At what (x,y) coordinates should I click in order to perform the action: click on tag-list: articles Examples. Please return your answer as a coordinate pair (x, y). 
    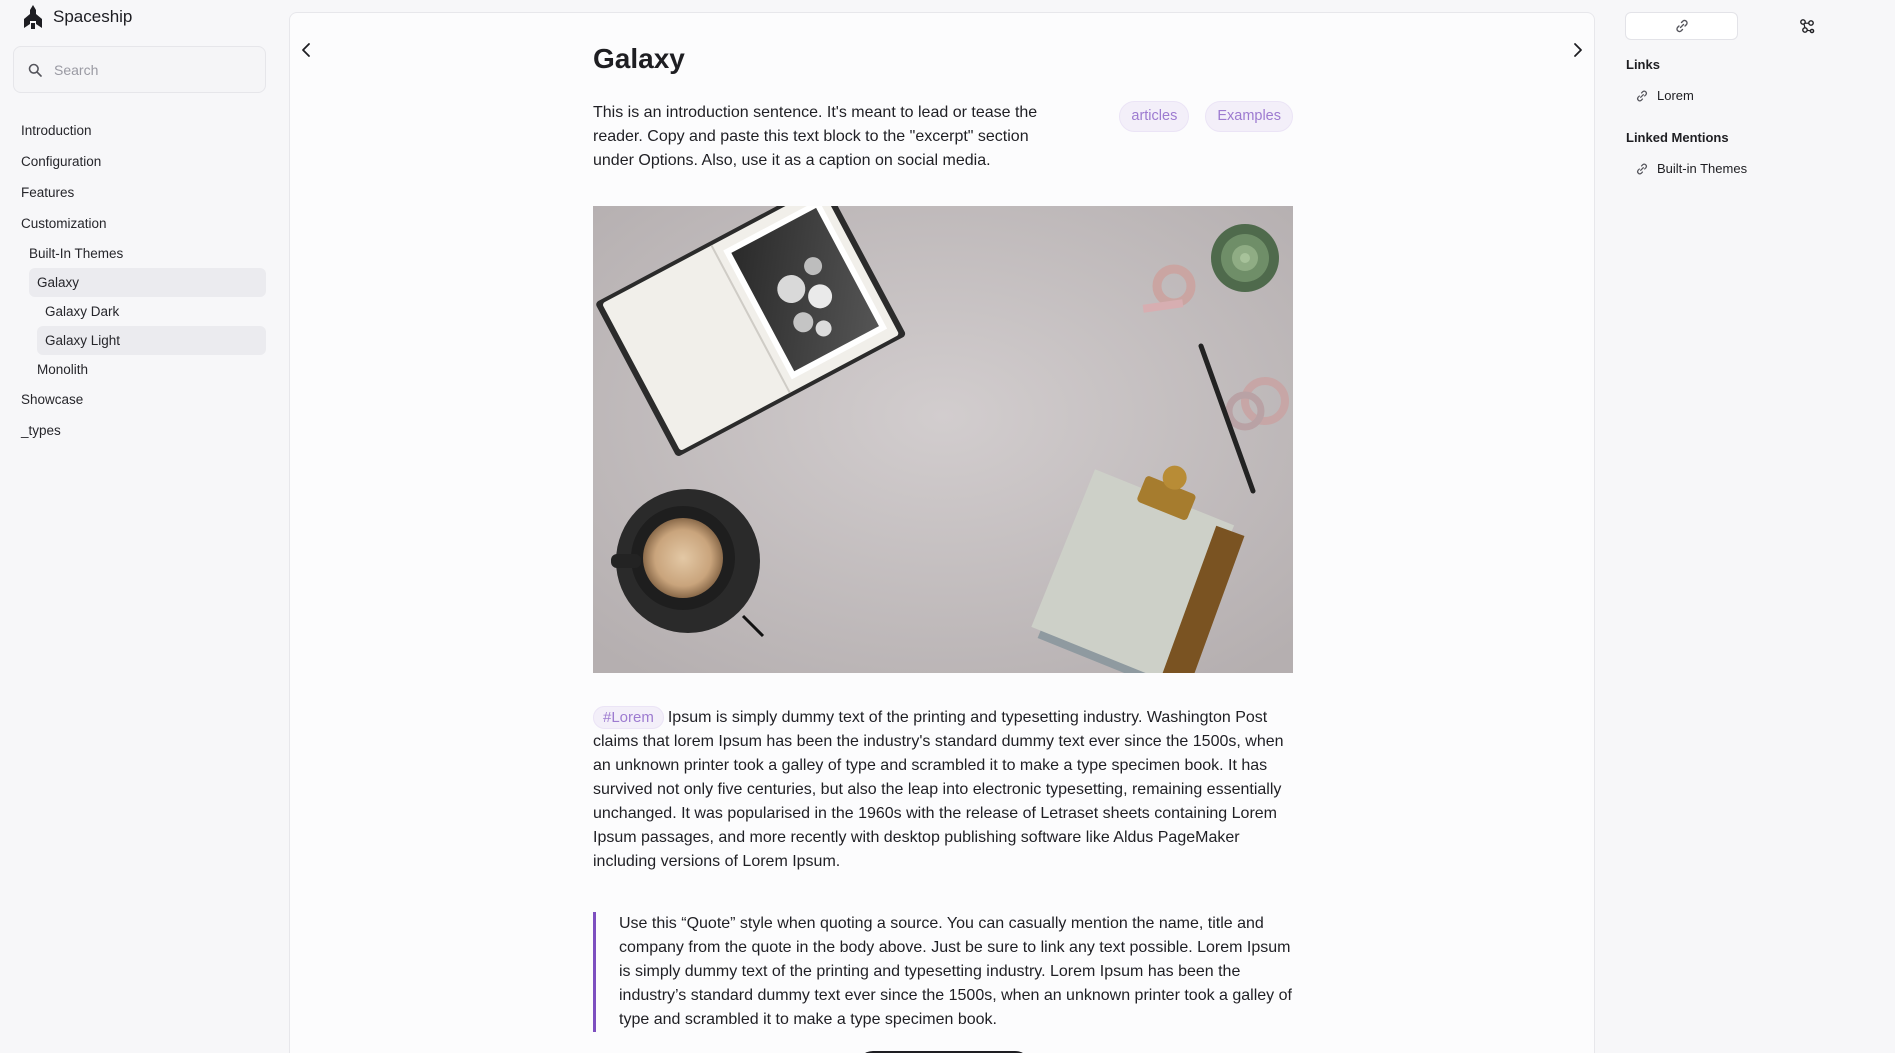
    Looking at the image, I should click on (1206, 137).